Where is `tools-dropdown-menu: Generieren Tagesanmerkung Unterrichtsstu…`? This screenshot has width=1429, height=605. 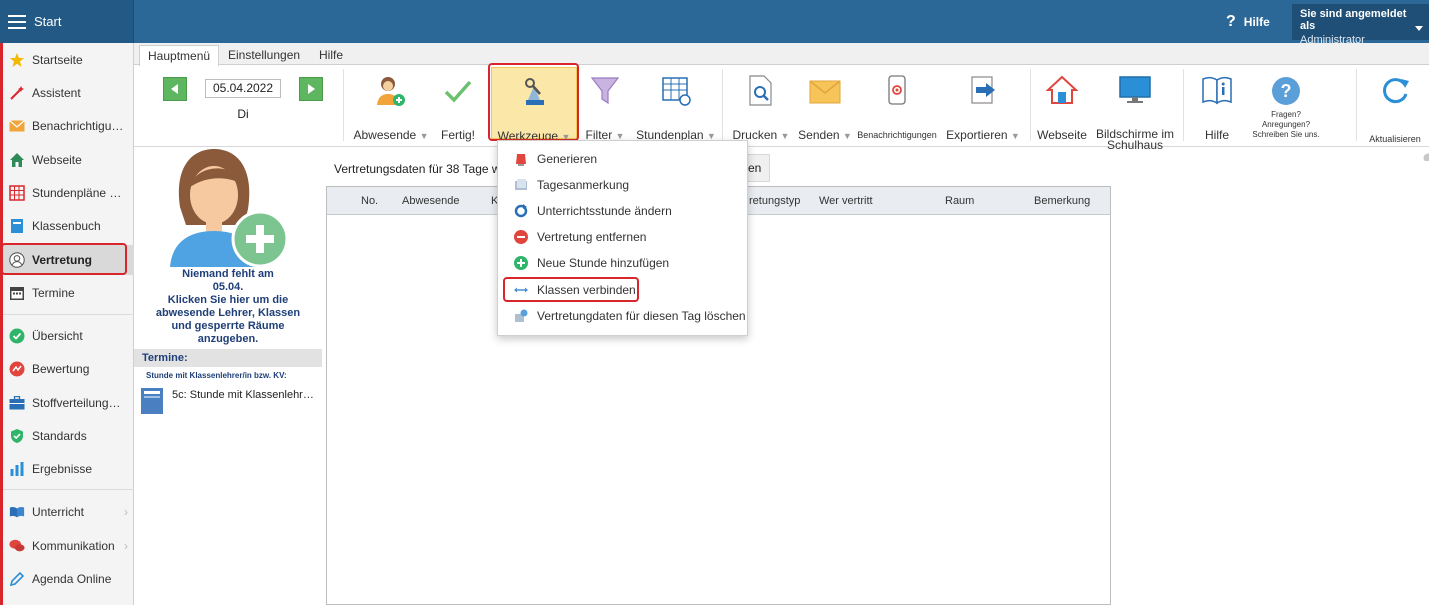 tools-dropdown-menu: Generieren Tagesanmerkung Unterrichtsstu… is located at coordinates (622, 238).